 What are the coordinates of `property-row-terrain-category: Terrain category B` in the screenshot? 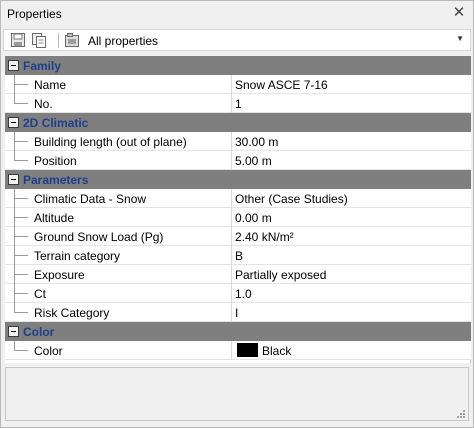 It's located at (238, 255).